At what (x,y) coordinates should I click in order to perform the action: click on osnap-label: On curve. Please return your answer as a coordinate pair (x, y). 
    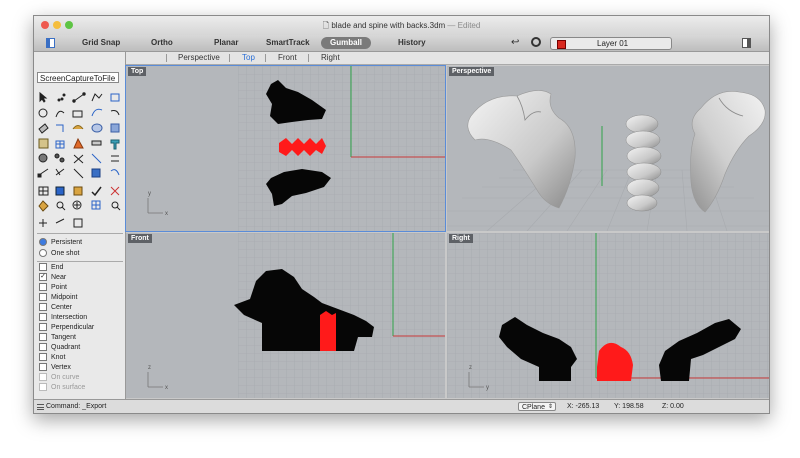
    Looking at the image, I should click on (65, 377).